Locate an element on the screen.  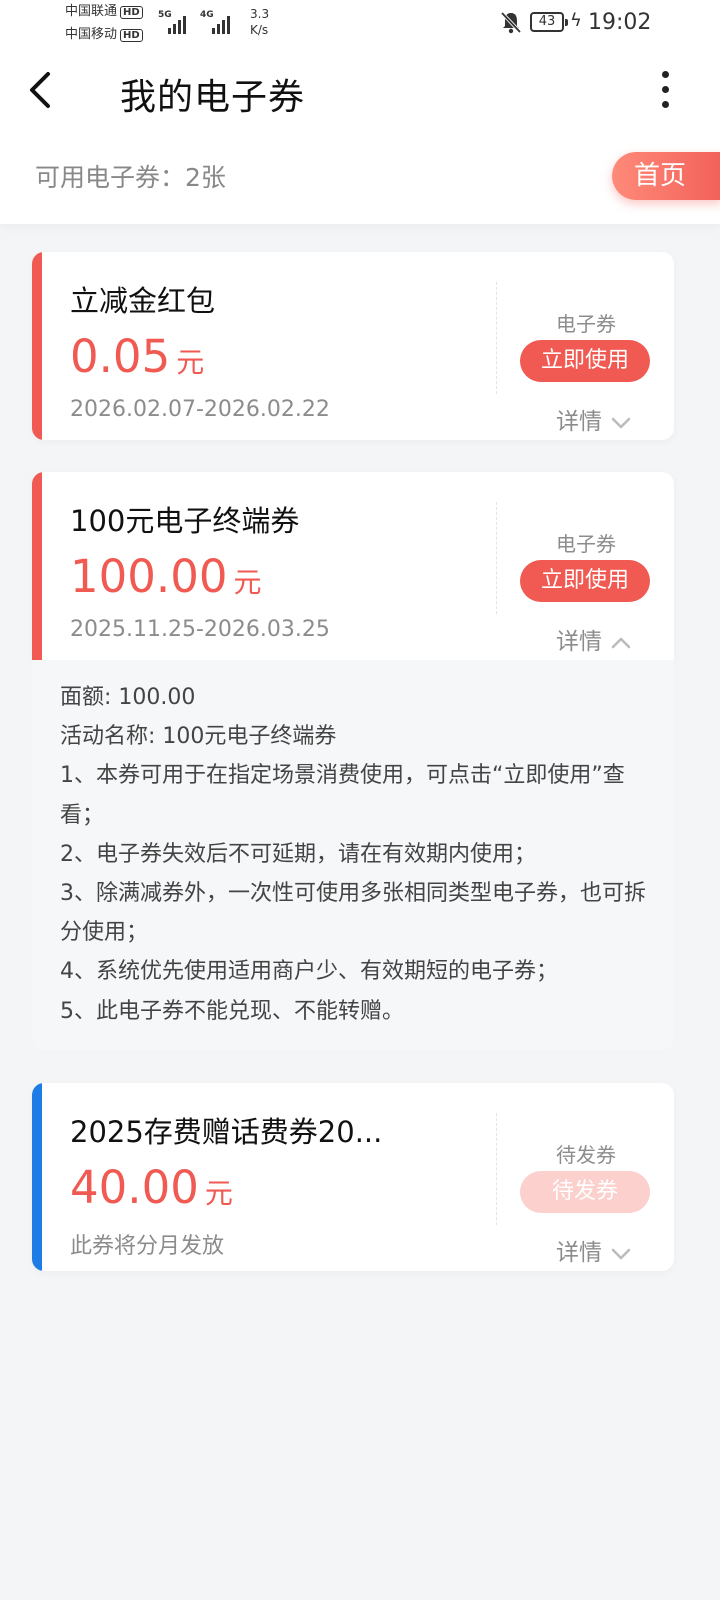
carrier-2: 中国移动 HD is located at coordinates (104, 35).